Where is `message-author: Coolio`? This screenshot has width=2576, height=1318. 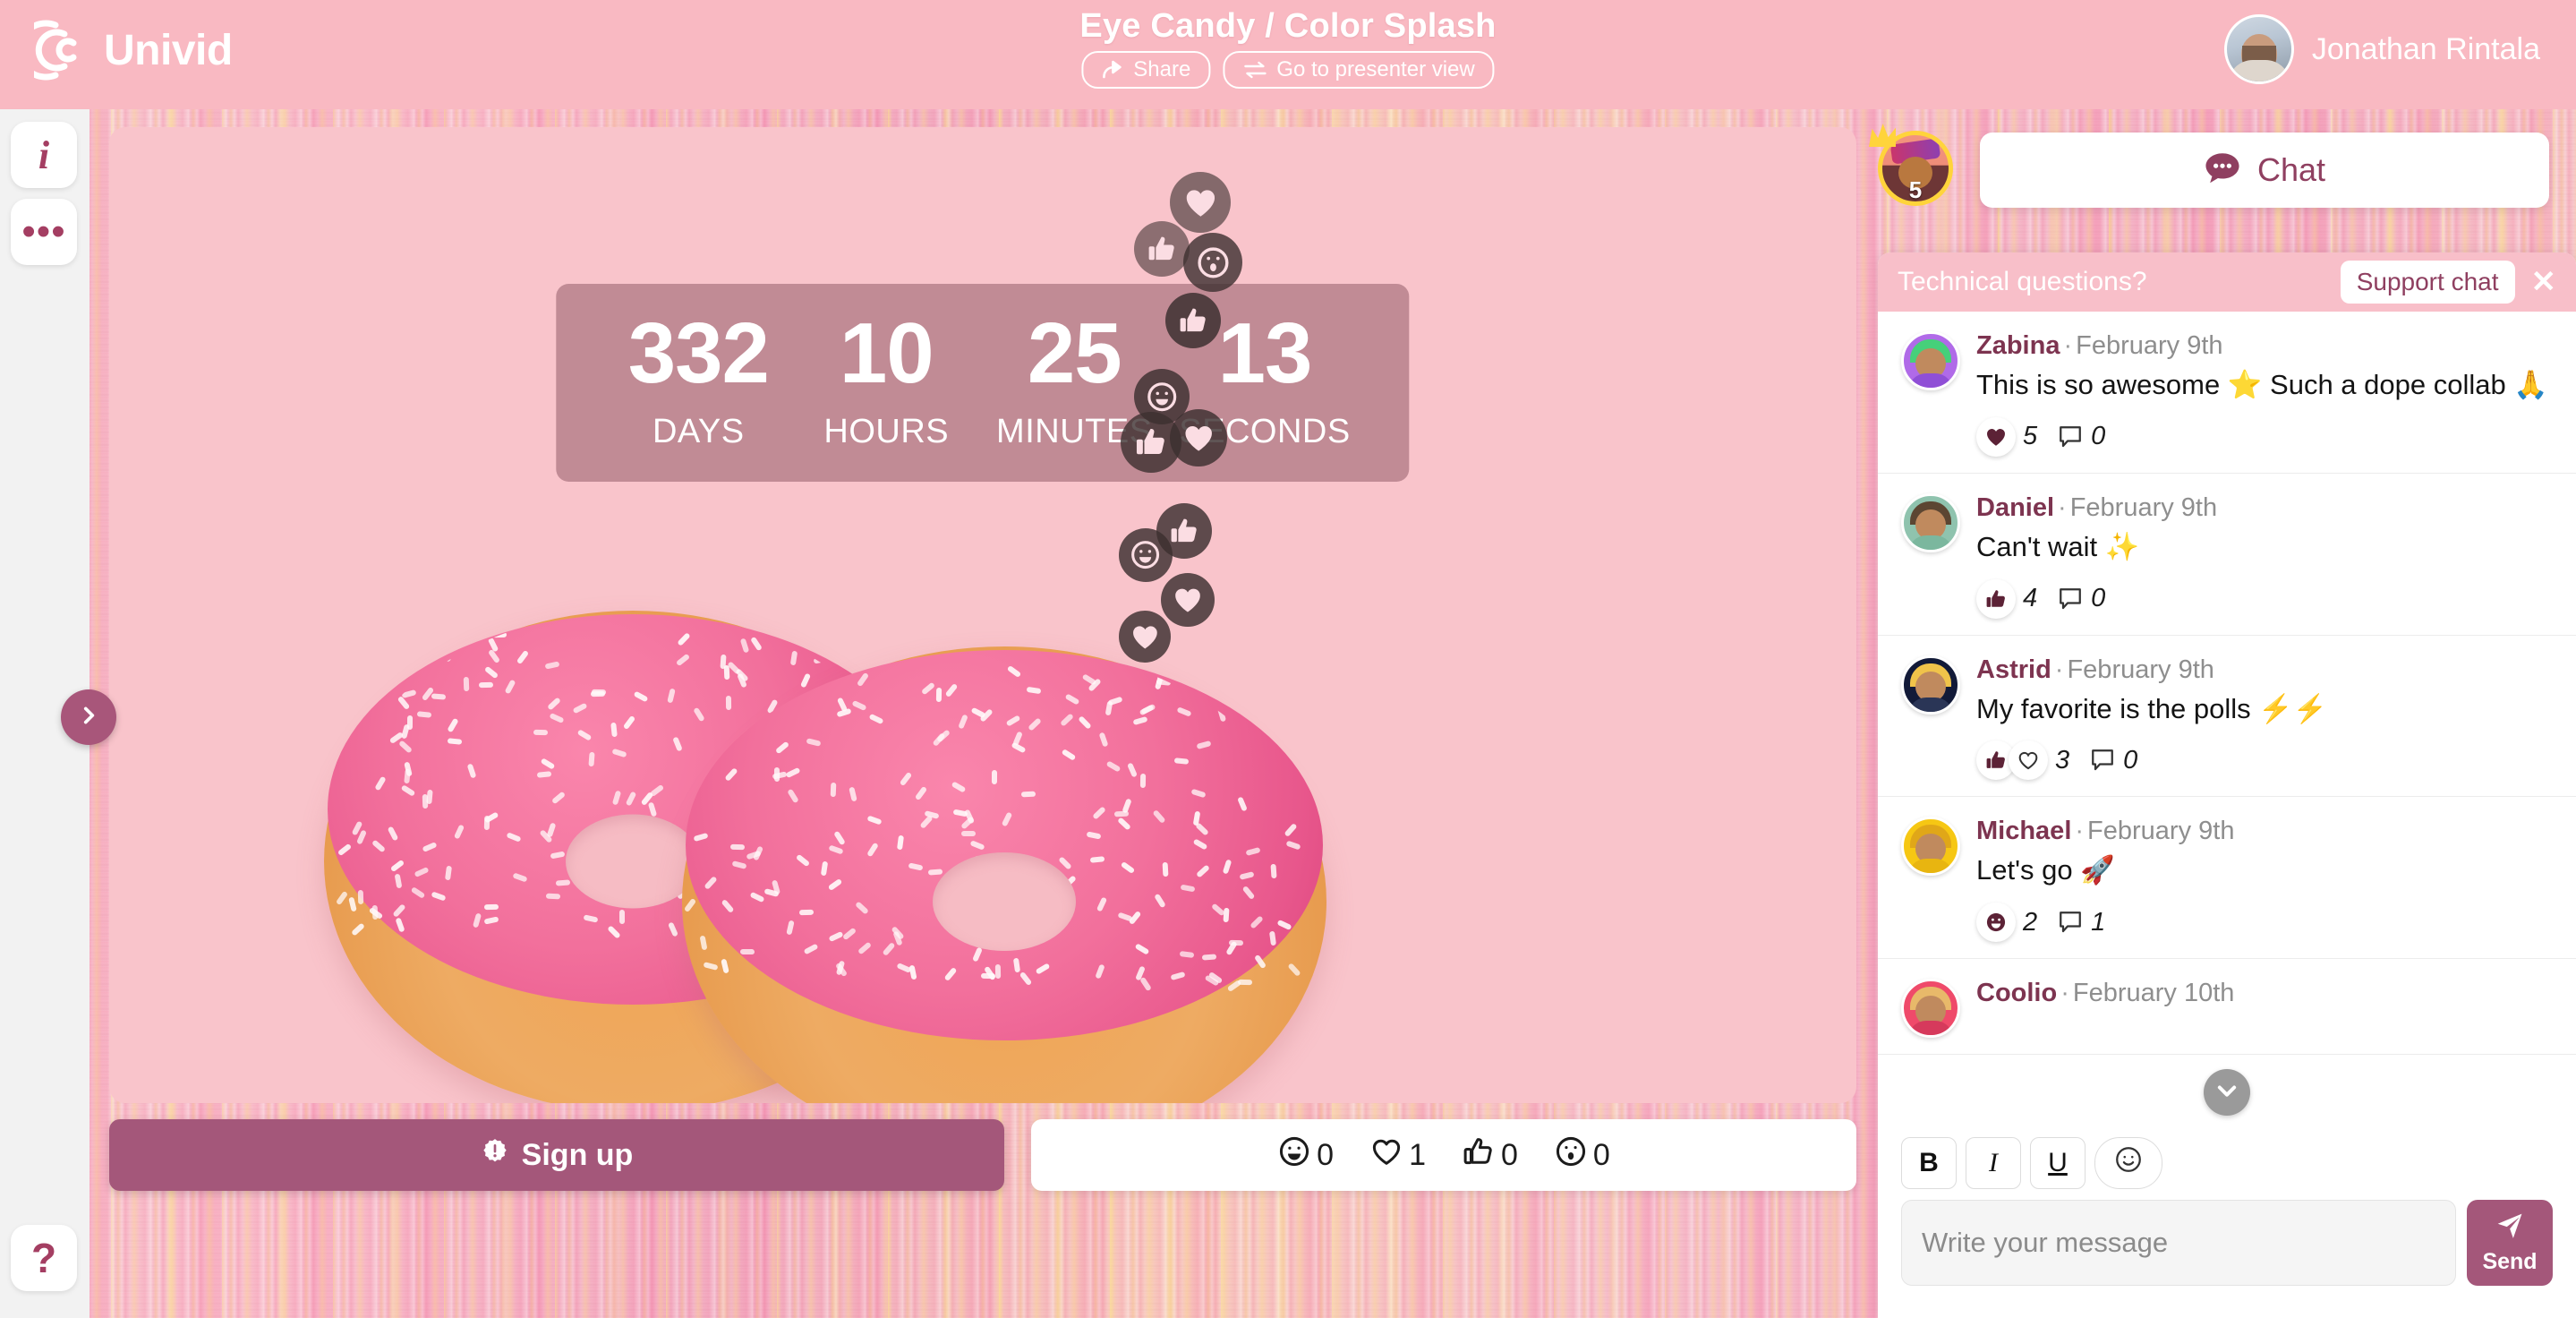
message-author: Coolio is located at coordinates (2017, 993).